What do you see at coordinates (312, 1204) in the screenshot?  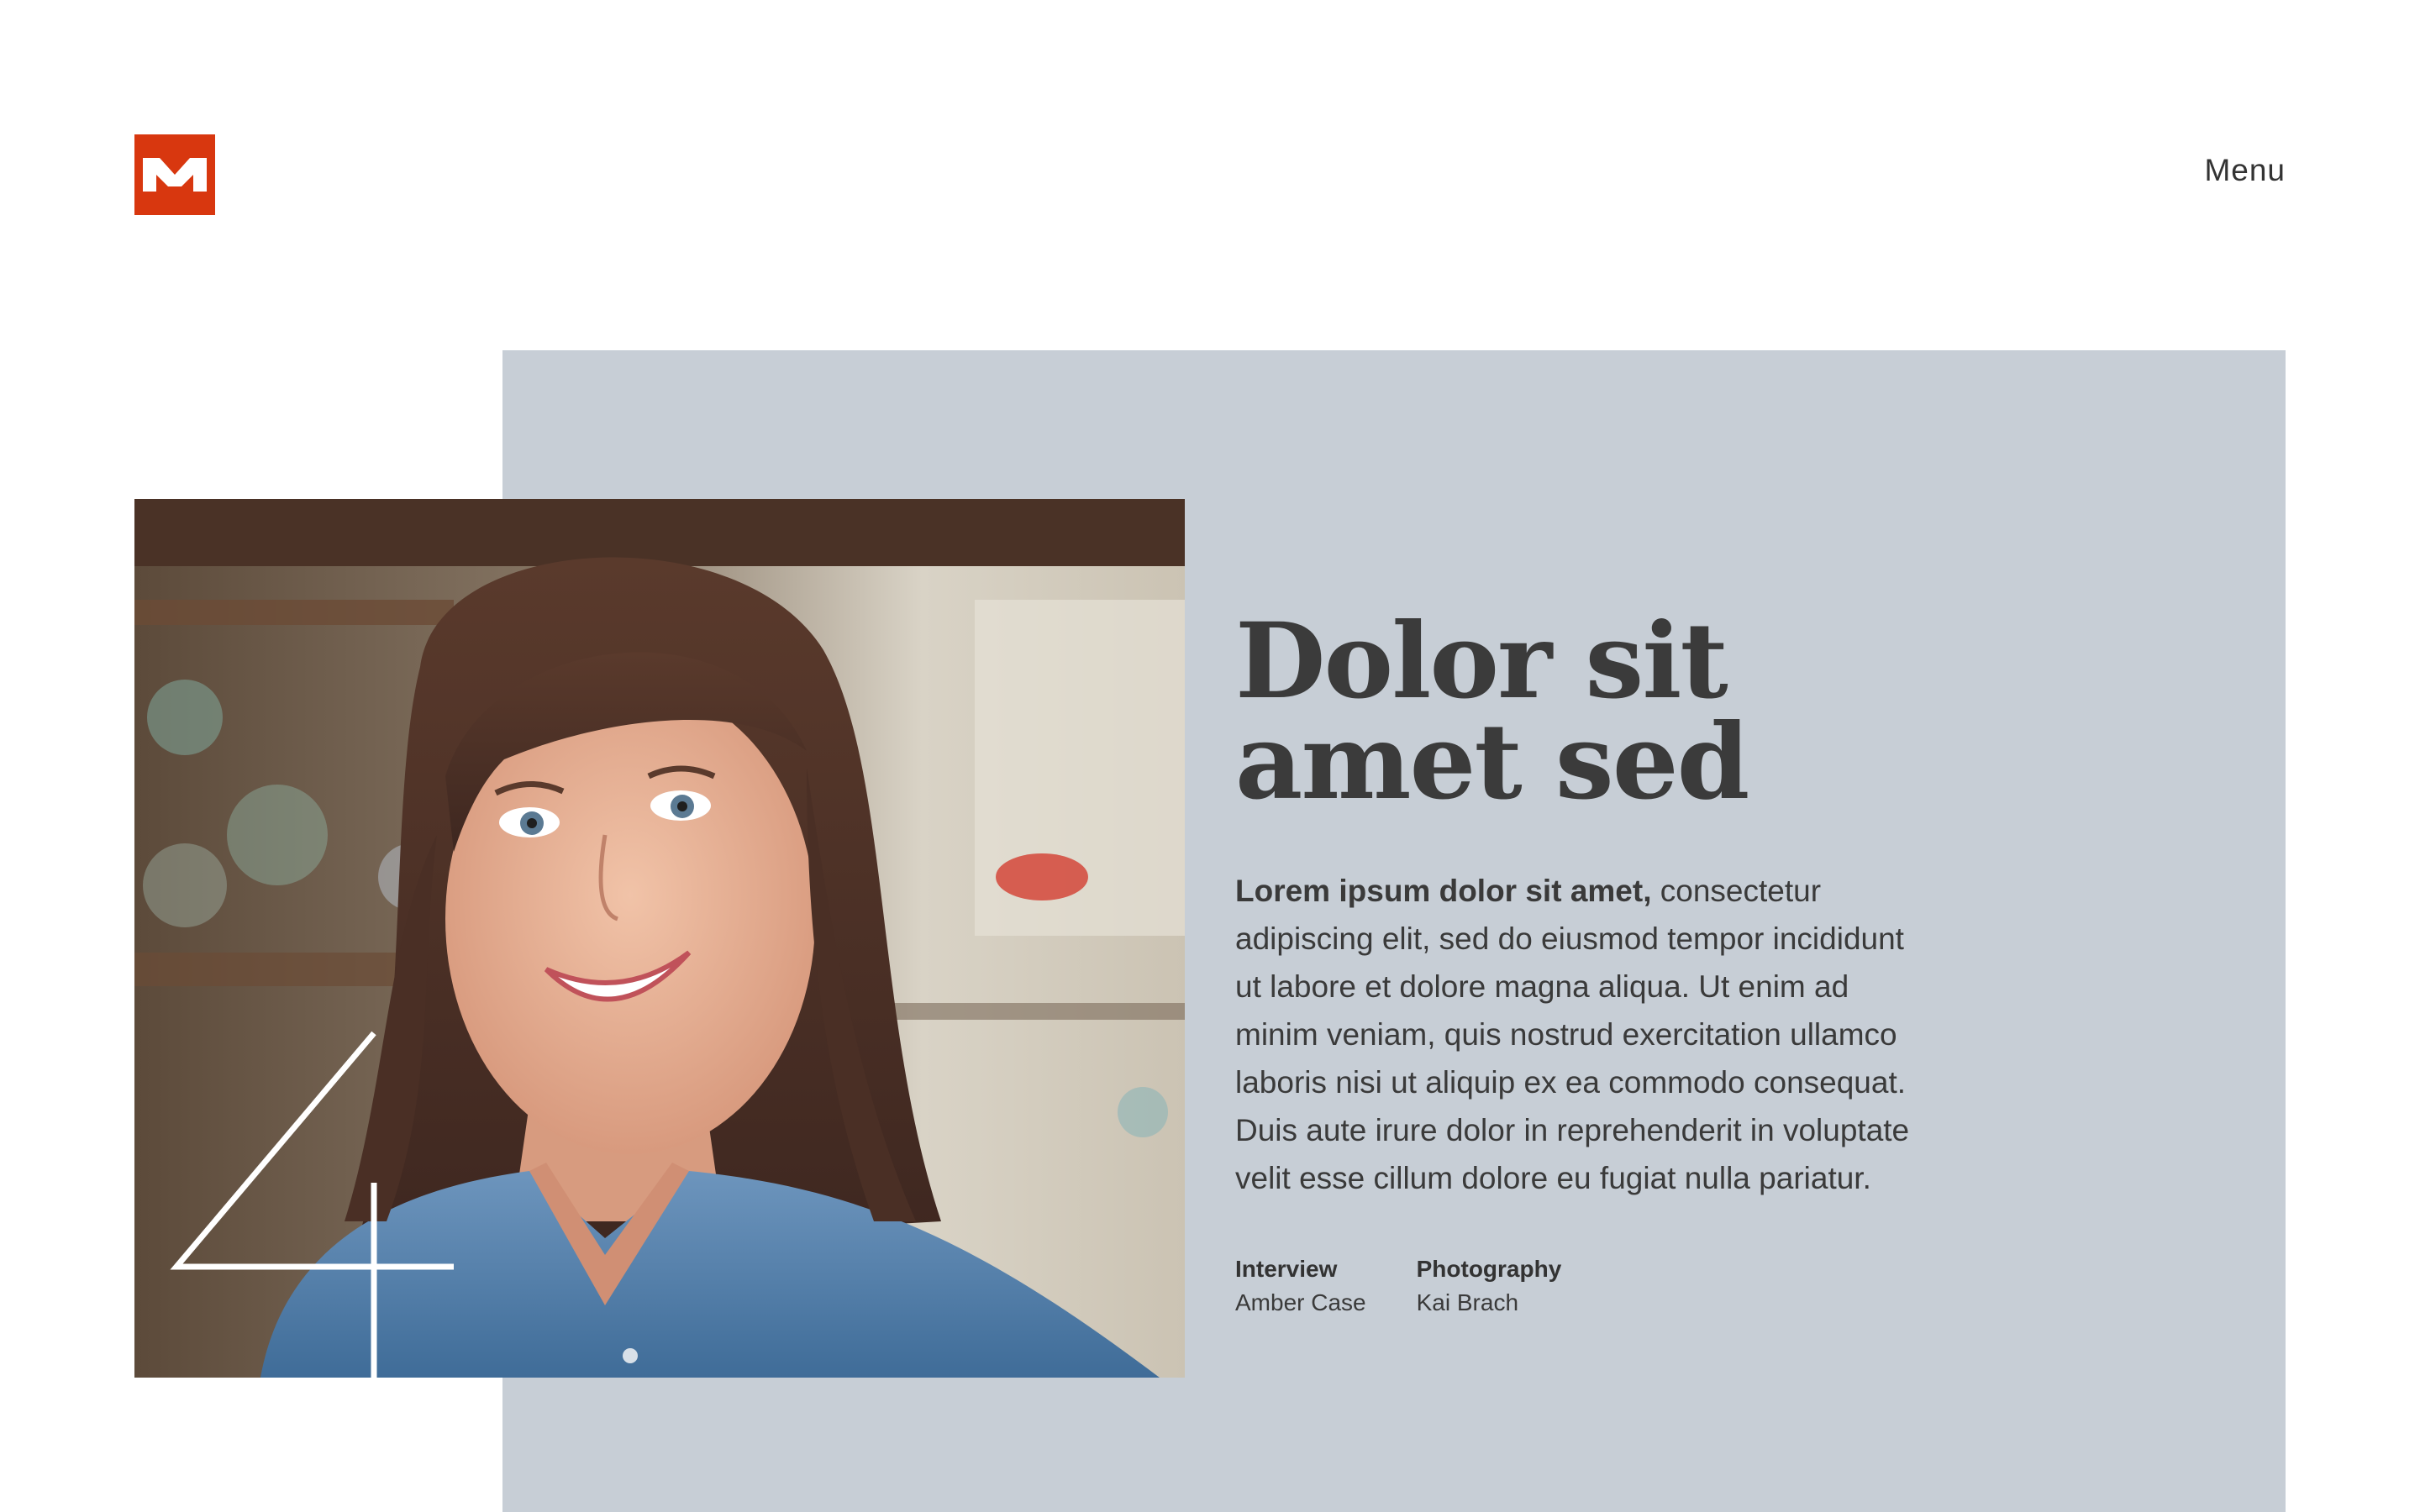 I see `issue-number-four-glyph` at bounding box center [312, 1204].